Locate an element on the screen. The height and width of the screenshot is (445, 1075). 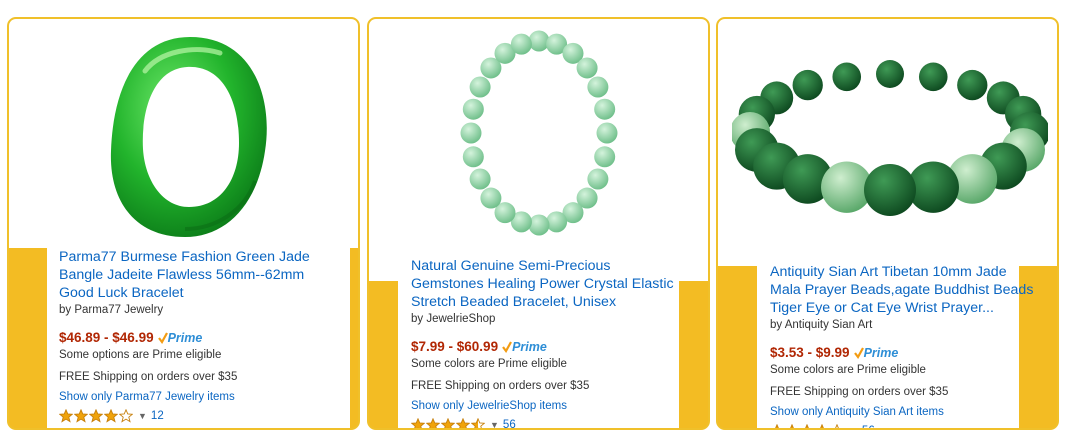
price-range: $3.53 - $9.99 is located at coordinates (810, 352).